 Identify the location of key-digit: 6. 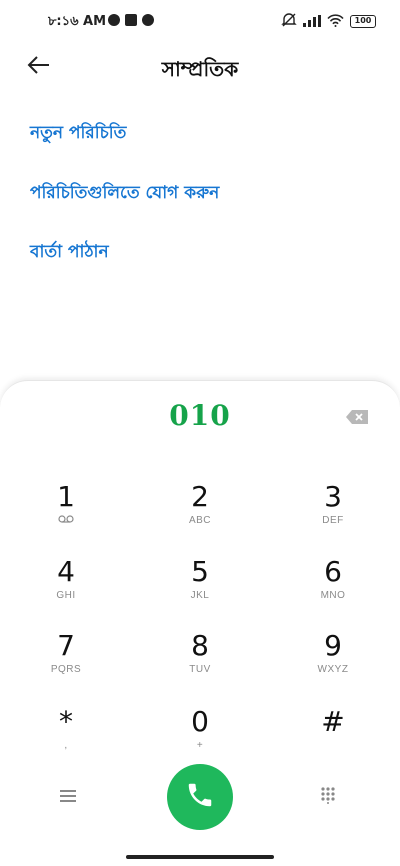
(333, 571).